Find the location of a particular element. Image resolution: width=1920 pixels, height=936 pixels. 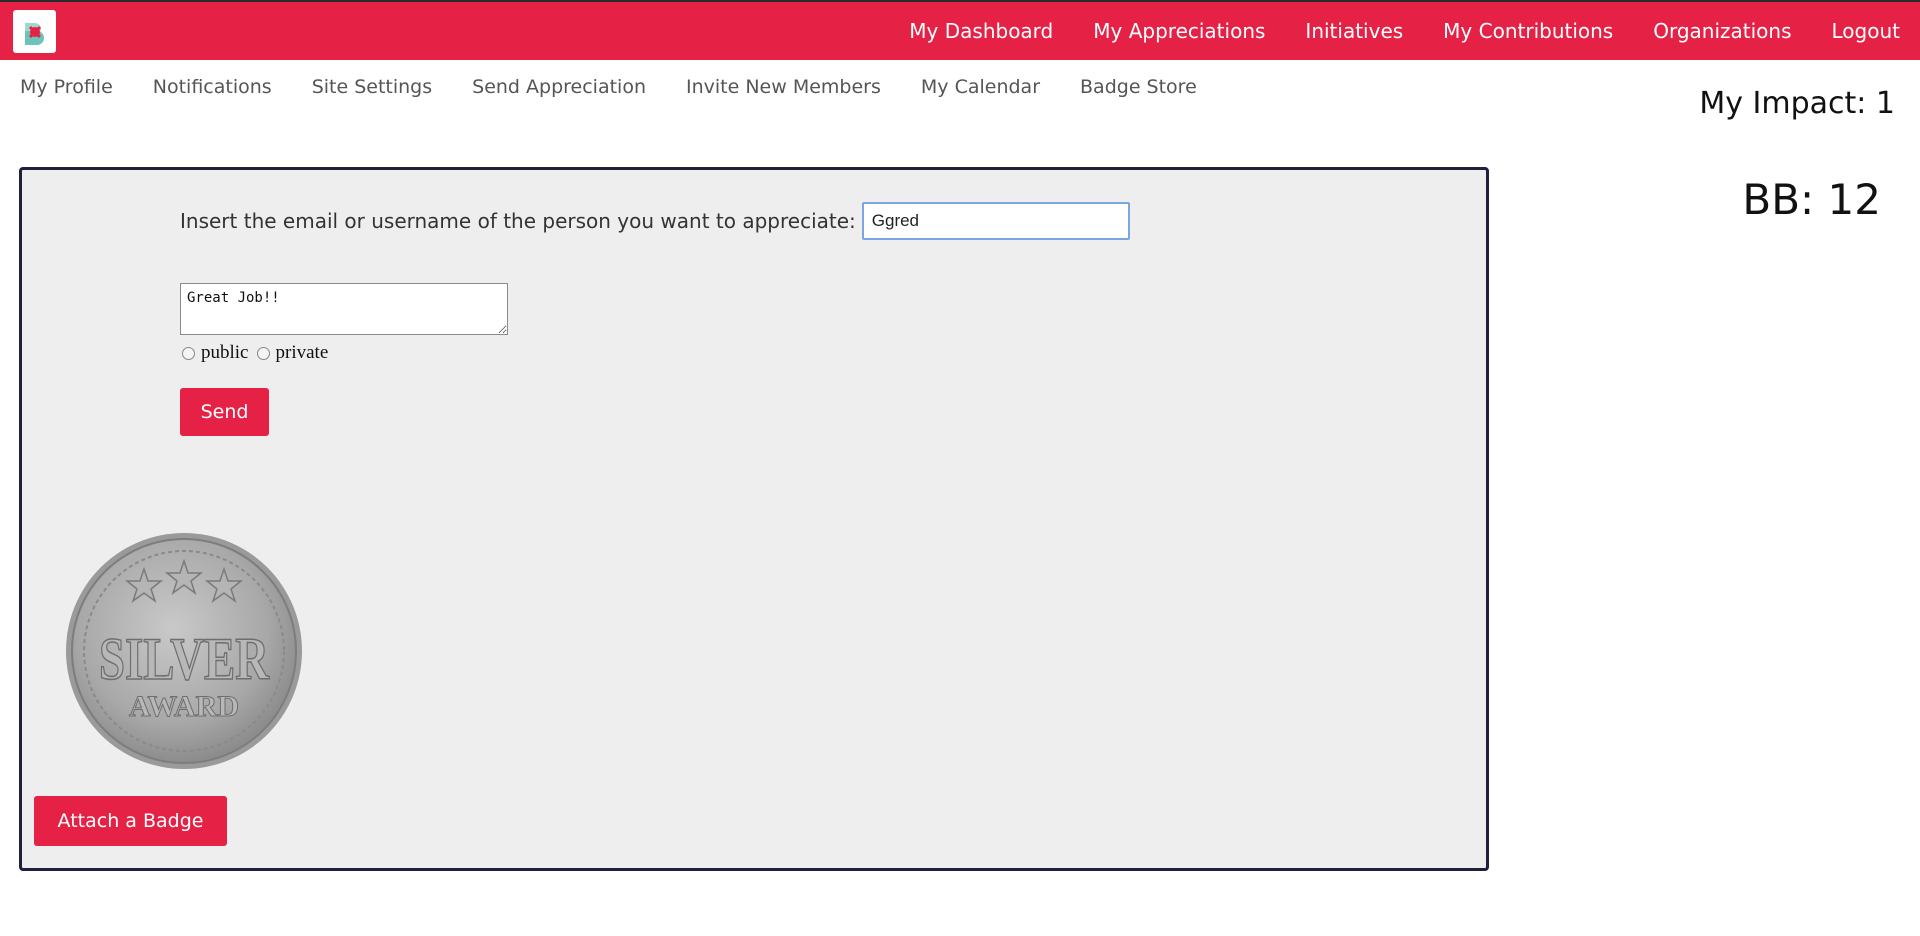

private-radio is located at coordinates (263, 353).